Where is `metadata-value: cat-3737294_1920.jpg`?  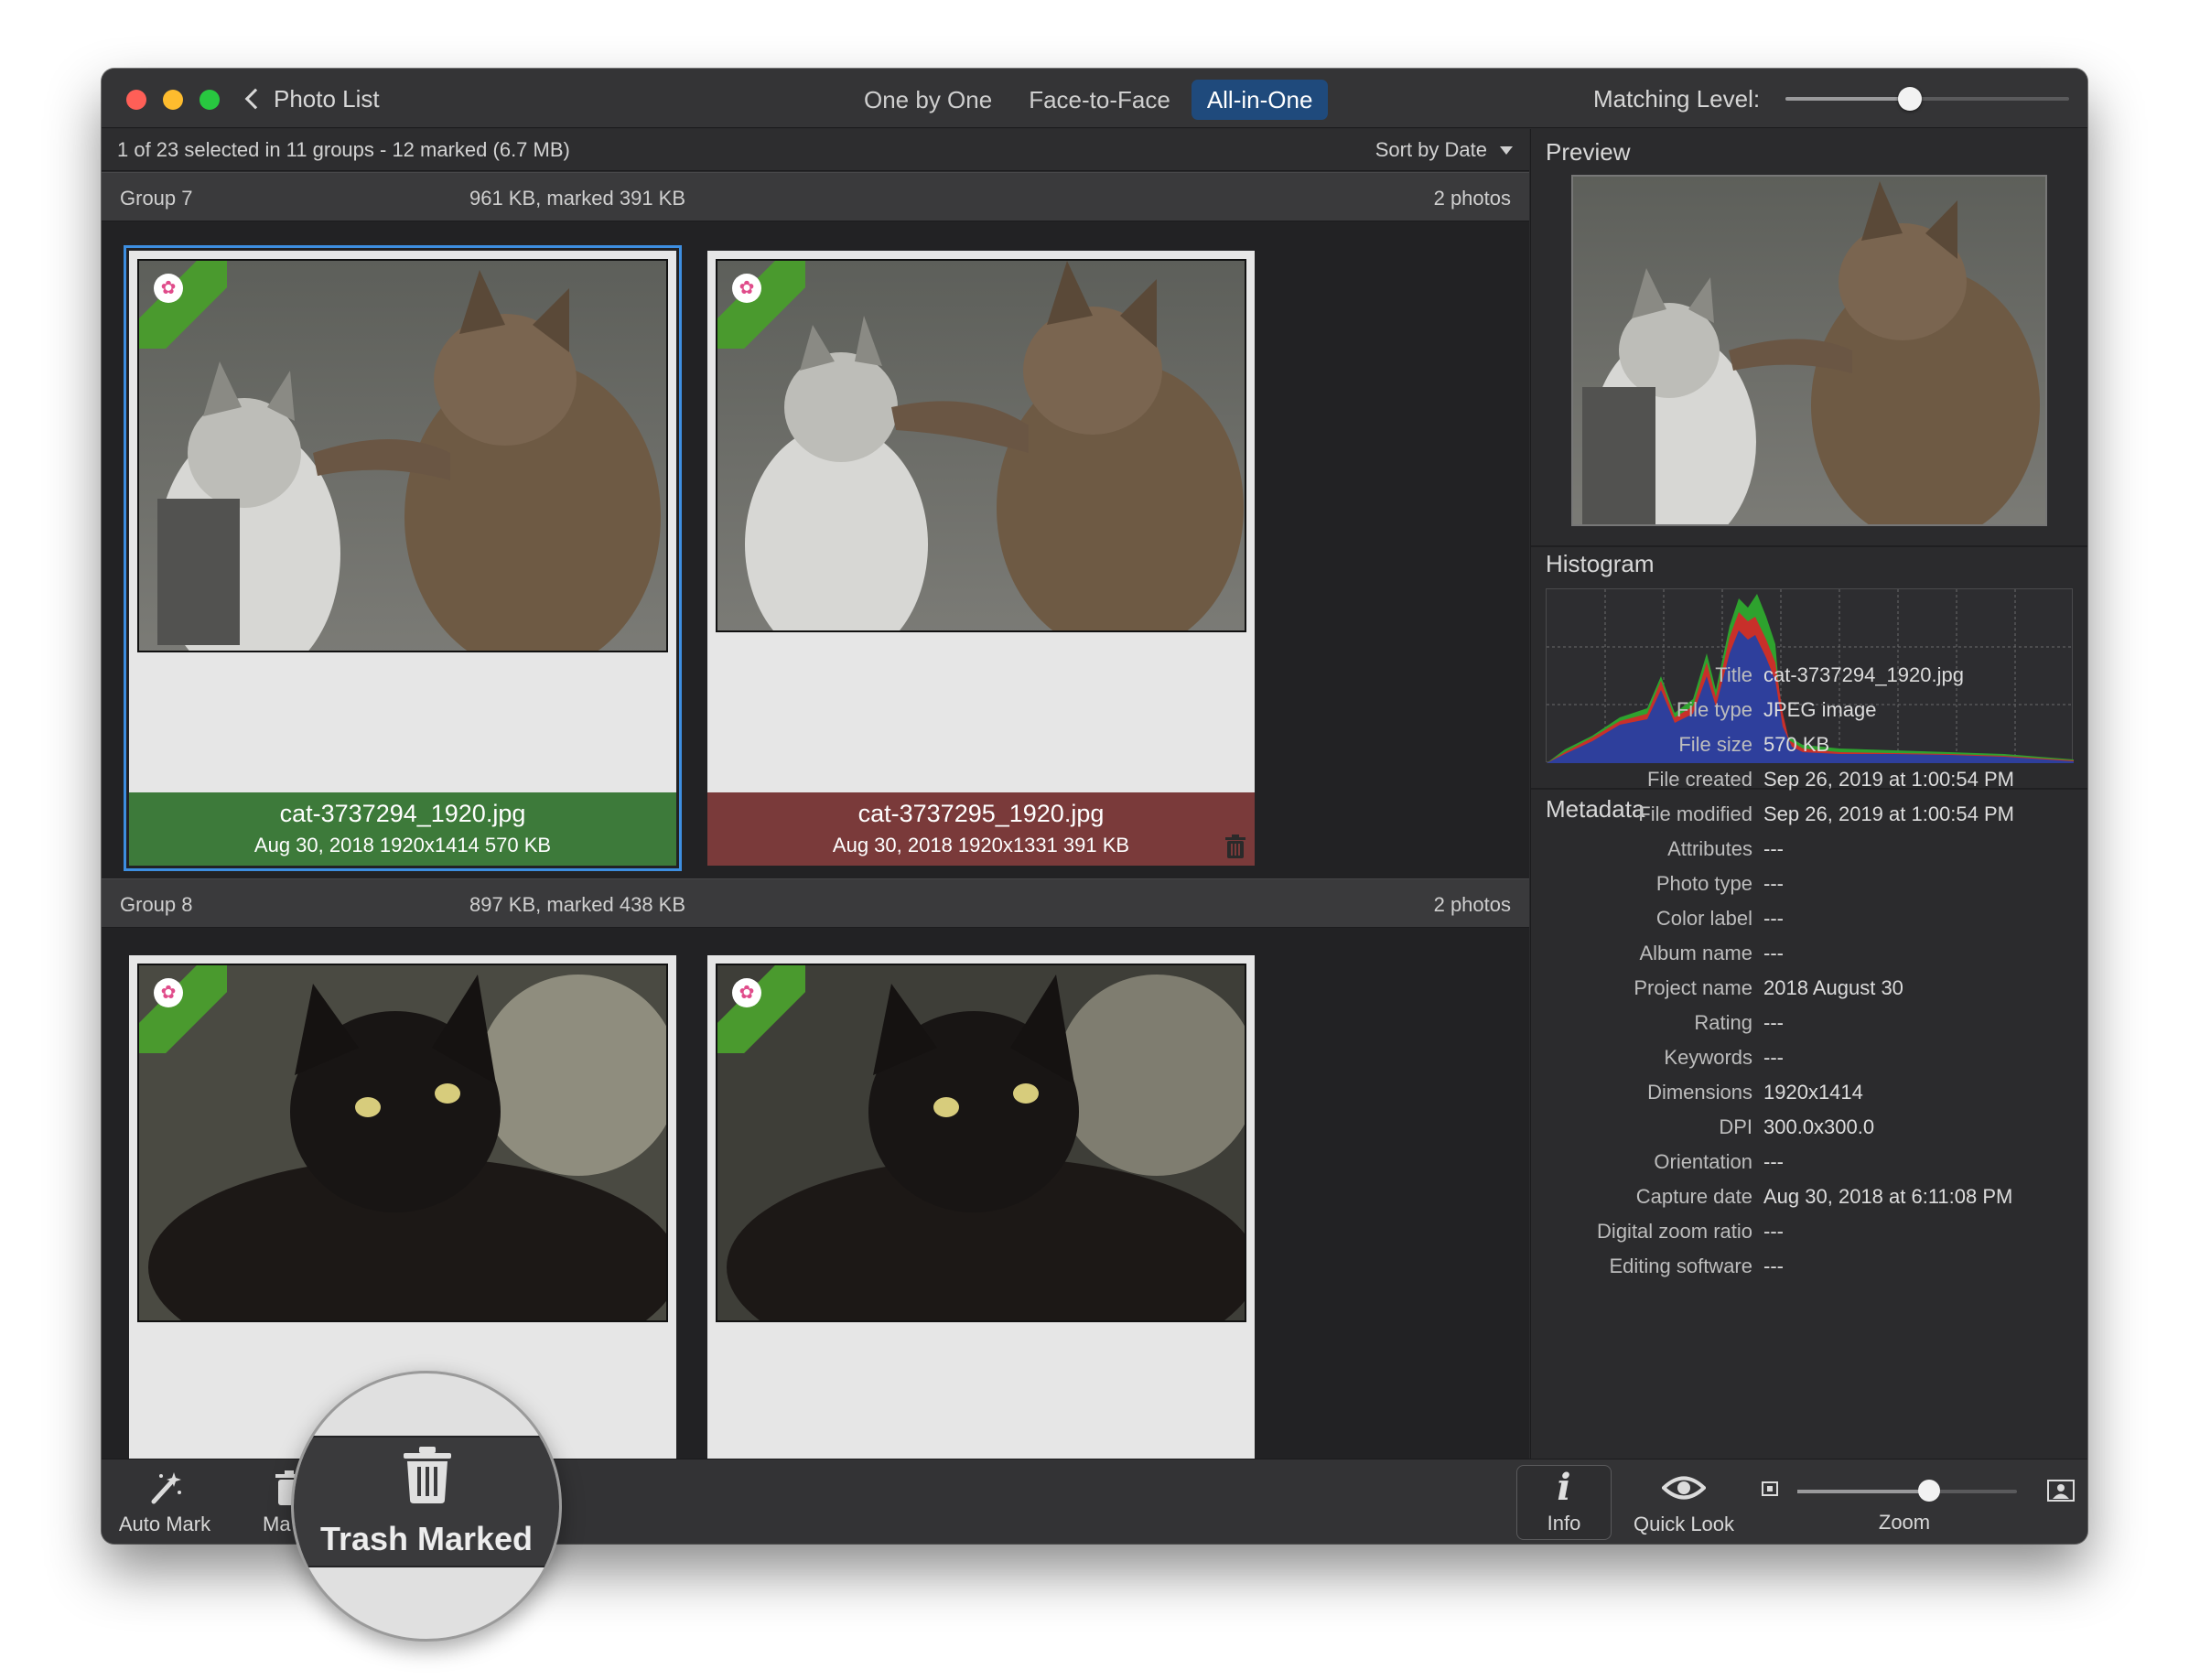 metadata-value: cat-3737294_1920.jpg is located at coordinates (1863, 674).